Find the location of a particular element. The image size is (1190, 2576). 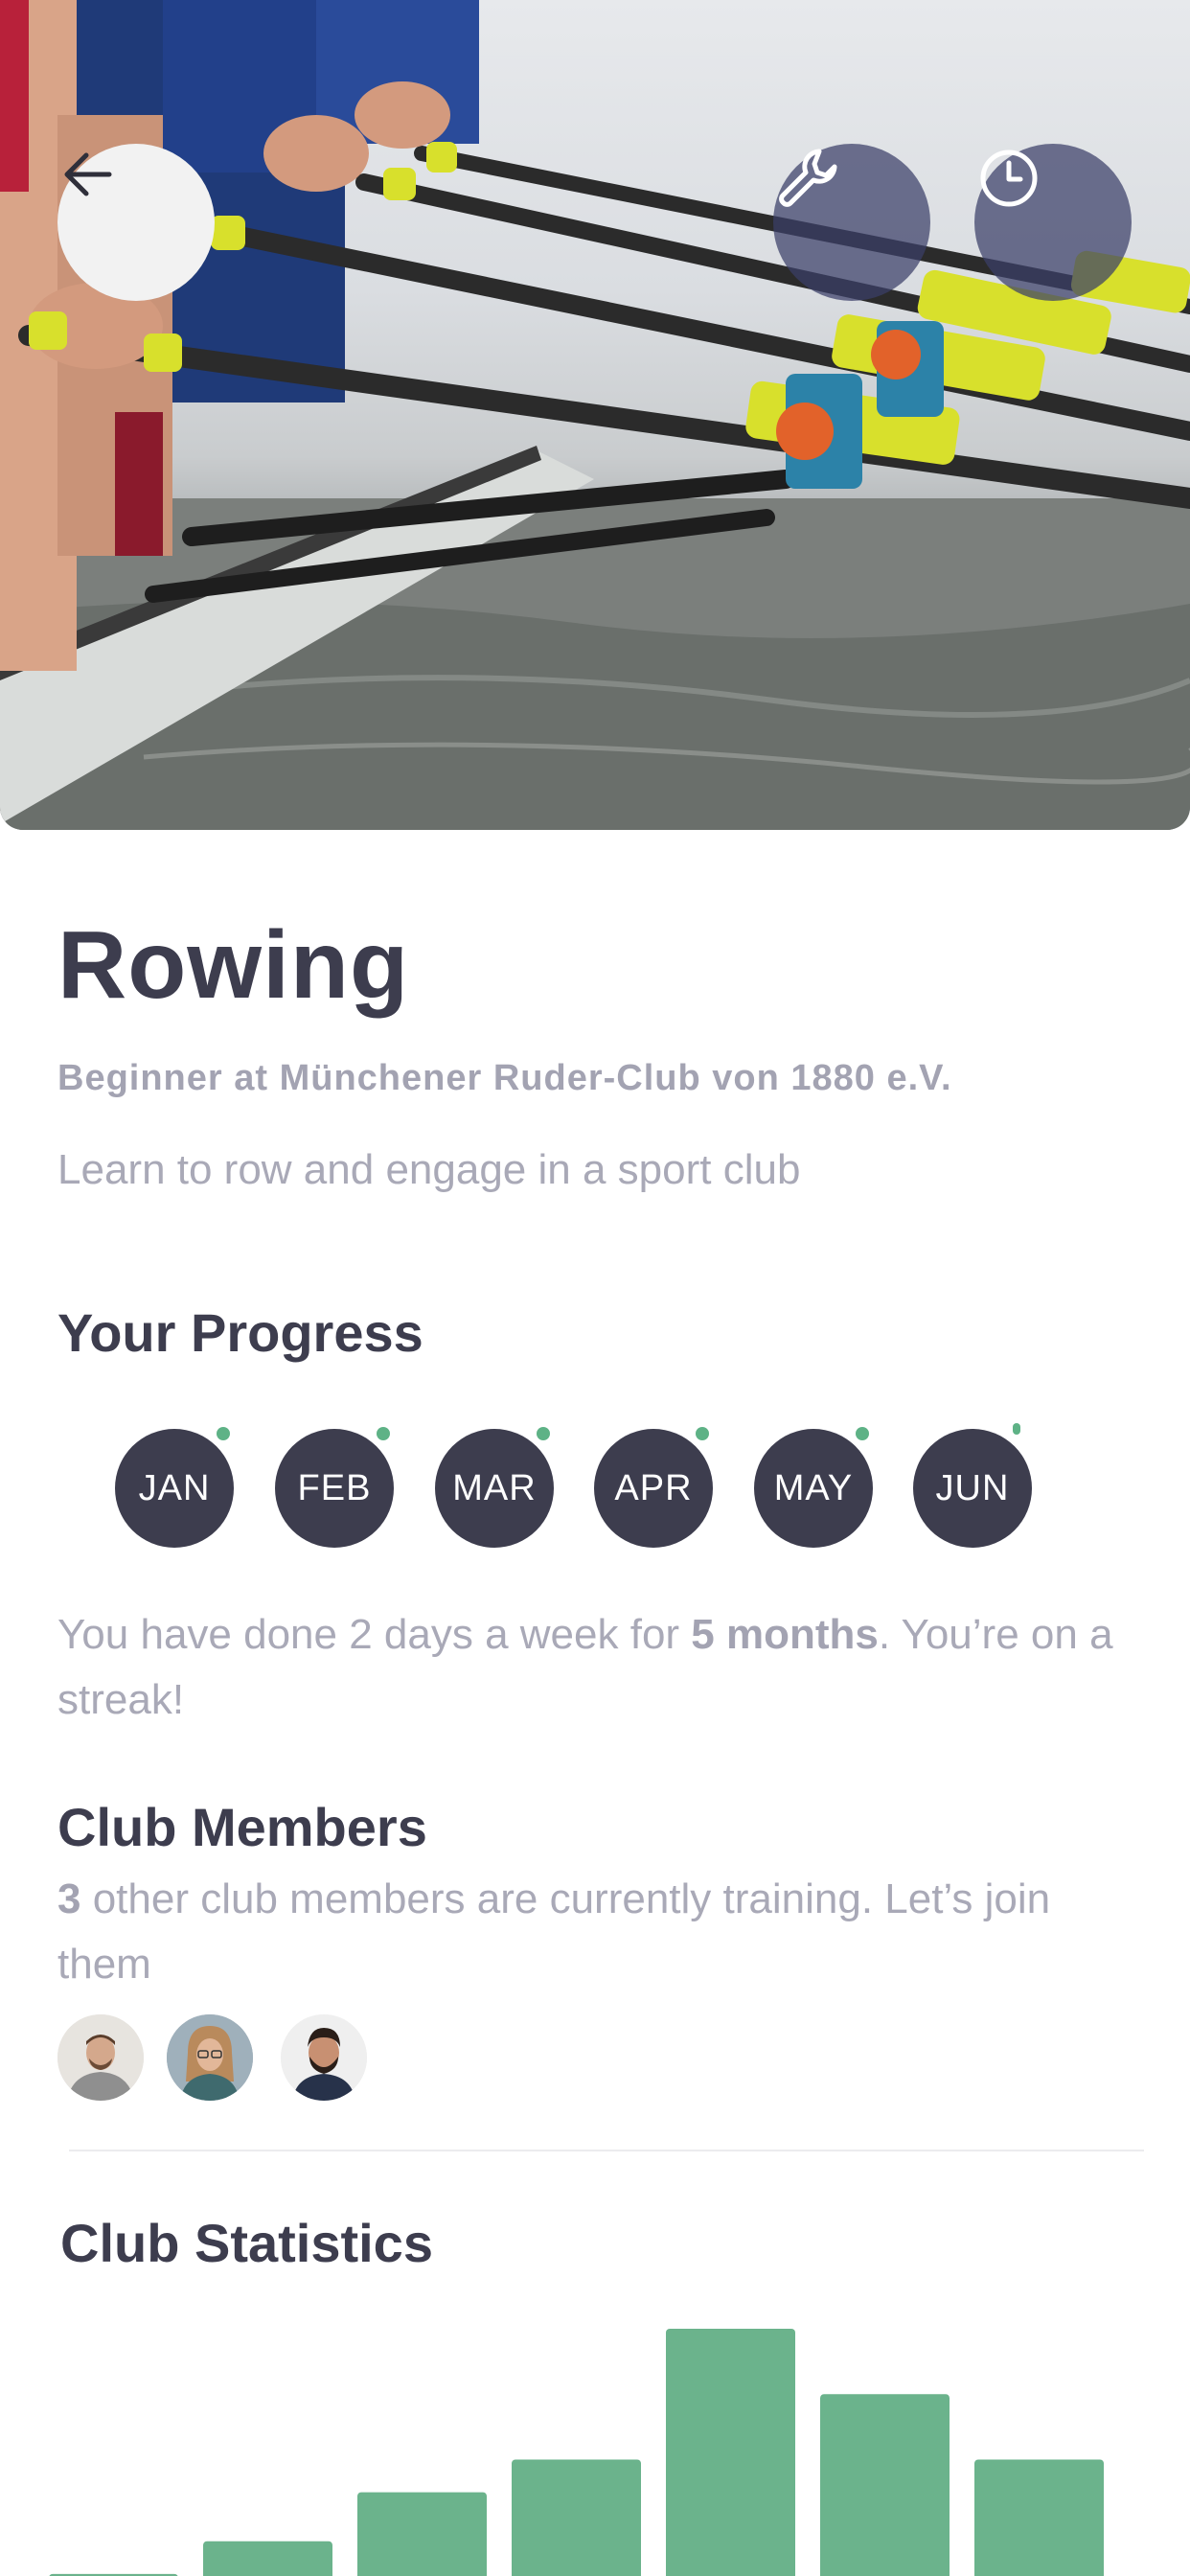

member-avatars is located at coordinates (249, 2057).